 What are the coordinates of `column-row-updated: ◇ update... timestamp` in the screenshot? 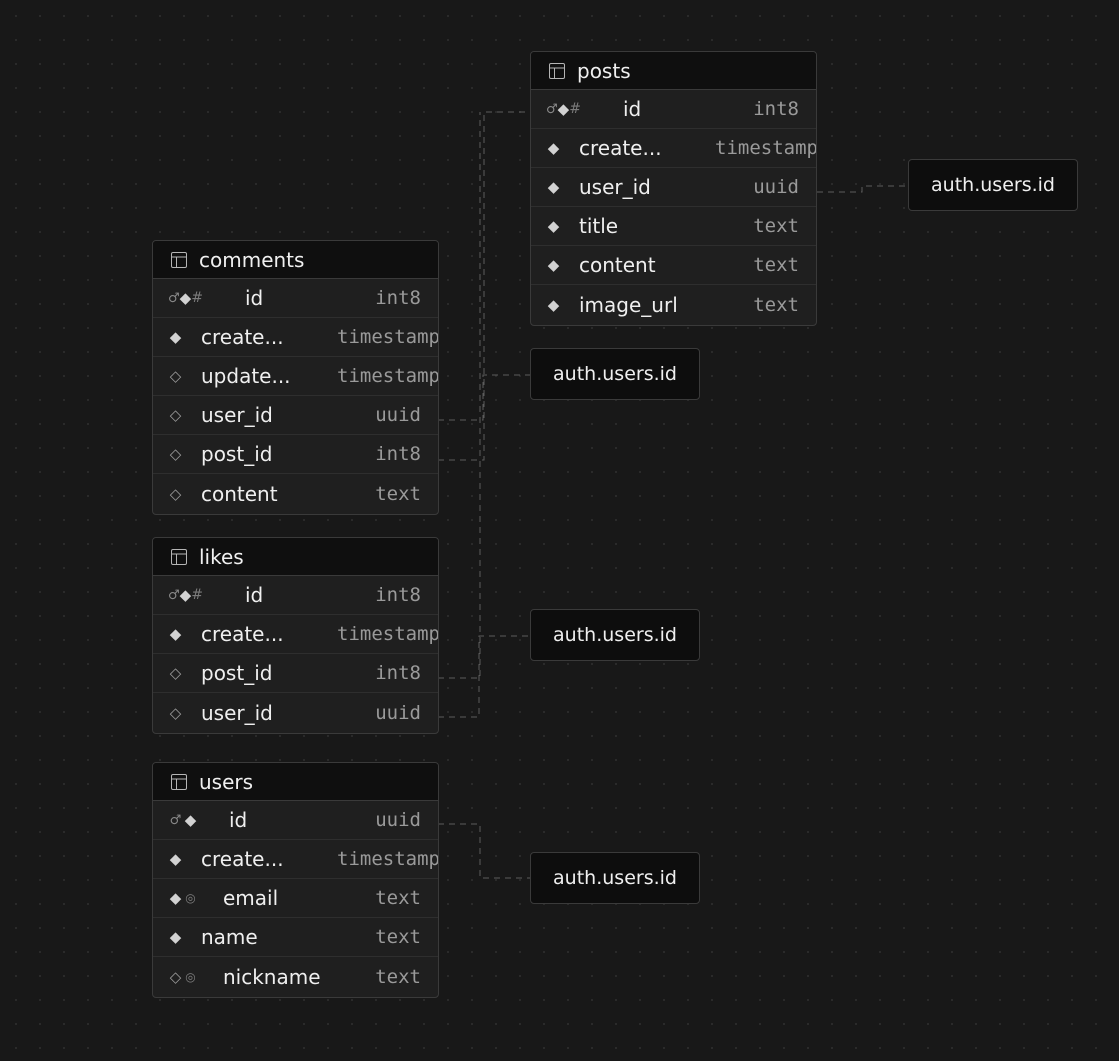 It's located at (295, 376).